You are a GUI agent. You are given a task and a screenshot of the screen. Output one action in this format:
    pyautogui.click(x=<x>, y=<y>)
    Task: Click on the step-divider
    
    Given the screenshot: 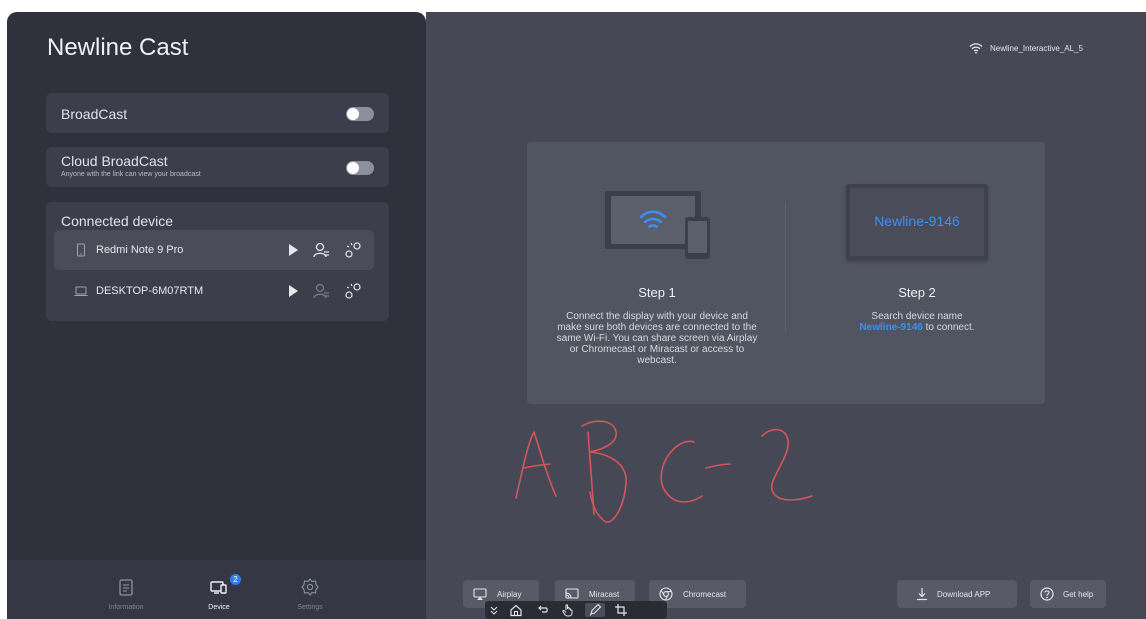 What is the action you would take?
    pyautogui.click(x=785, y=267)
    